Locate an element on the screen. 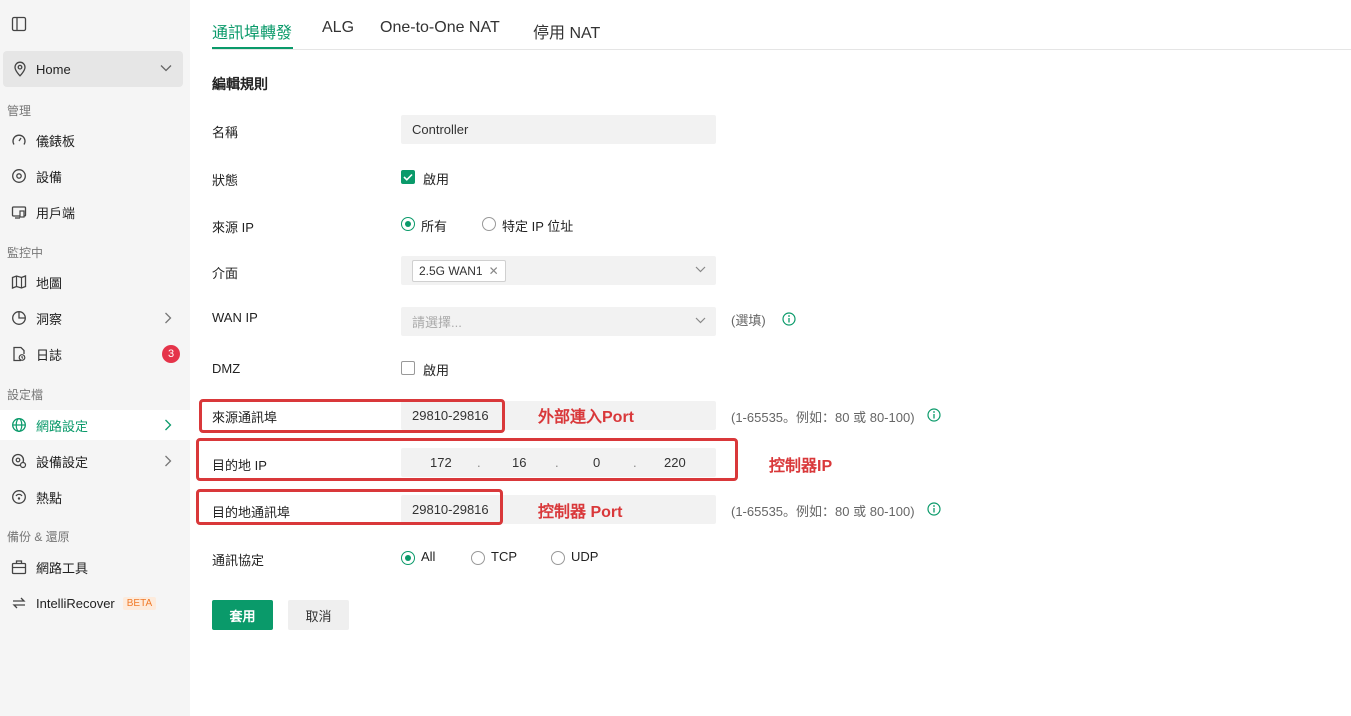 This screenshot has height=716, width=1351. sidebar-item-insights: 洞察 is located at coordinates (95, 318).